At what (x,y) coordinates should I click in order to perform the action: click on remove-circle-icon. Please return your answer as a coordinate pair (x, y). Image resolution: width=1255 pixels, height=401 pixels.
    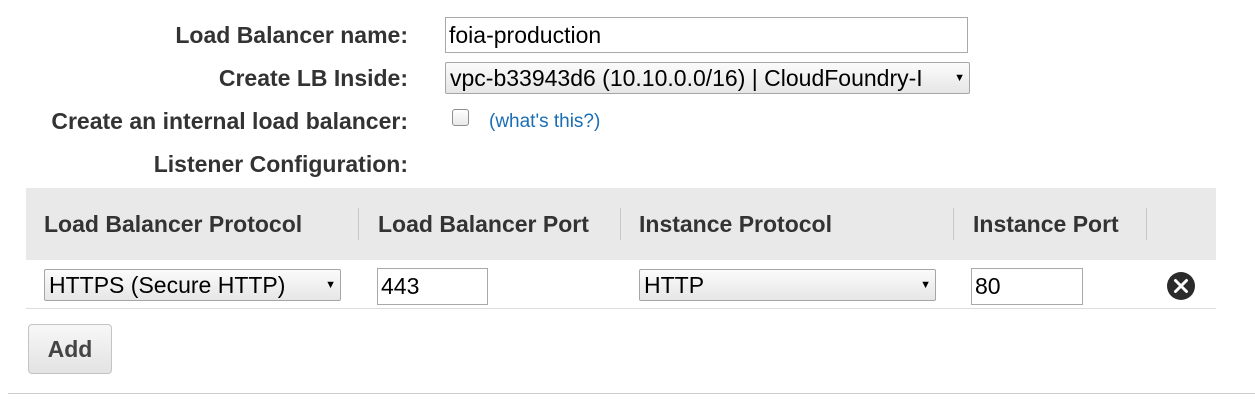
    Looking at the image, I should click on (1181, 286).